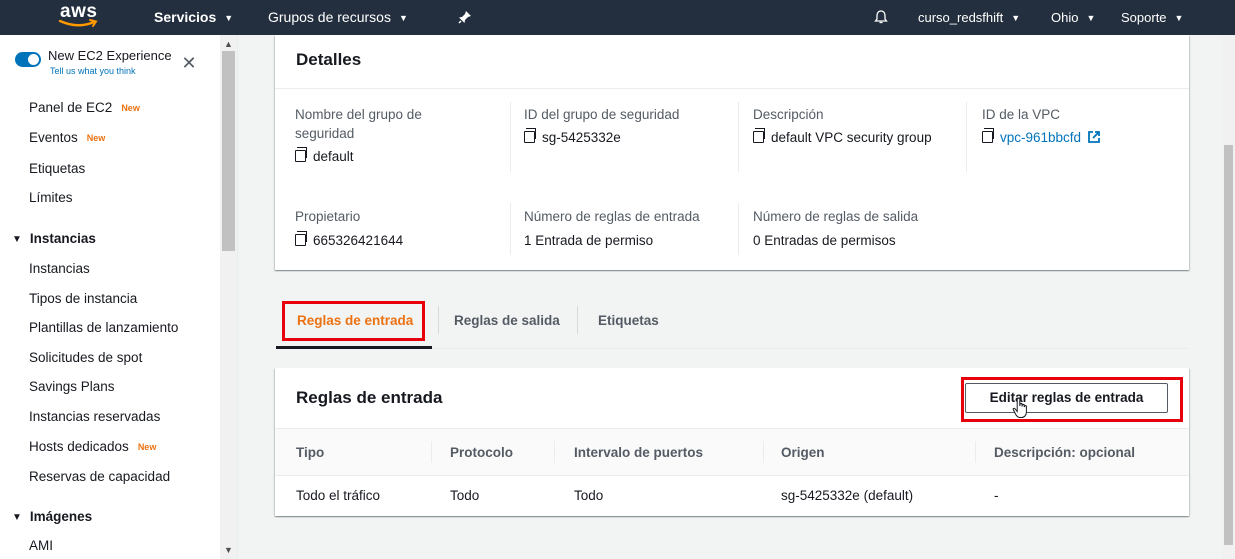  Describe the element at coordinates (96, 138) in the screenshot. I see `new-badge: New` at that location.